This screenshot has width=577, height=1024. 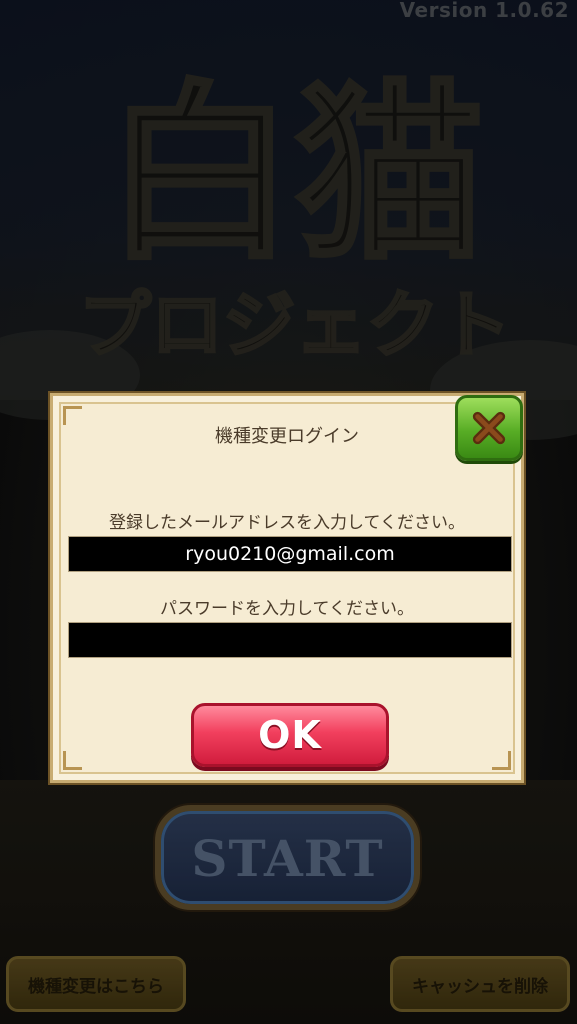 What do you see at coordinates (287, 436) in the screenshot?
I see `dialog-title: 機種変更ログイン` at bounding box center [287, 436].